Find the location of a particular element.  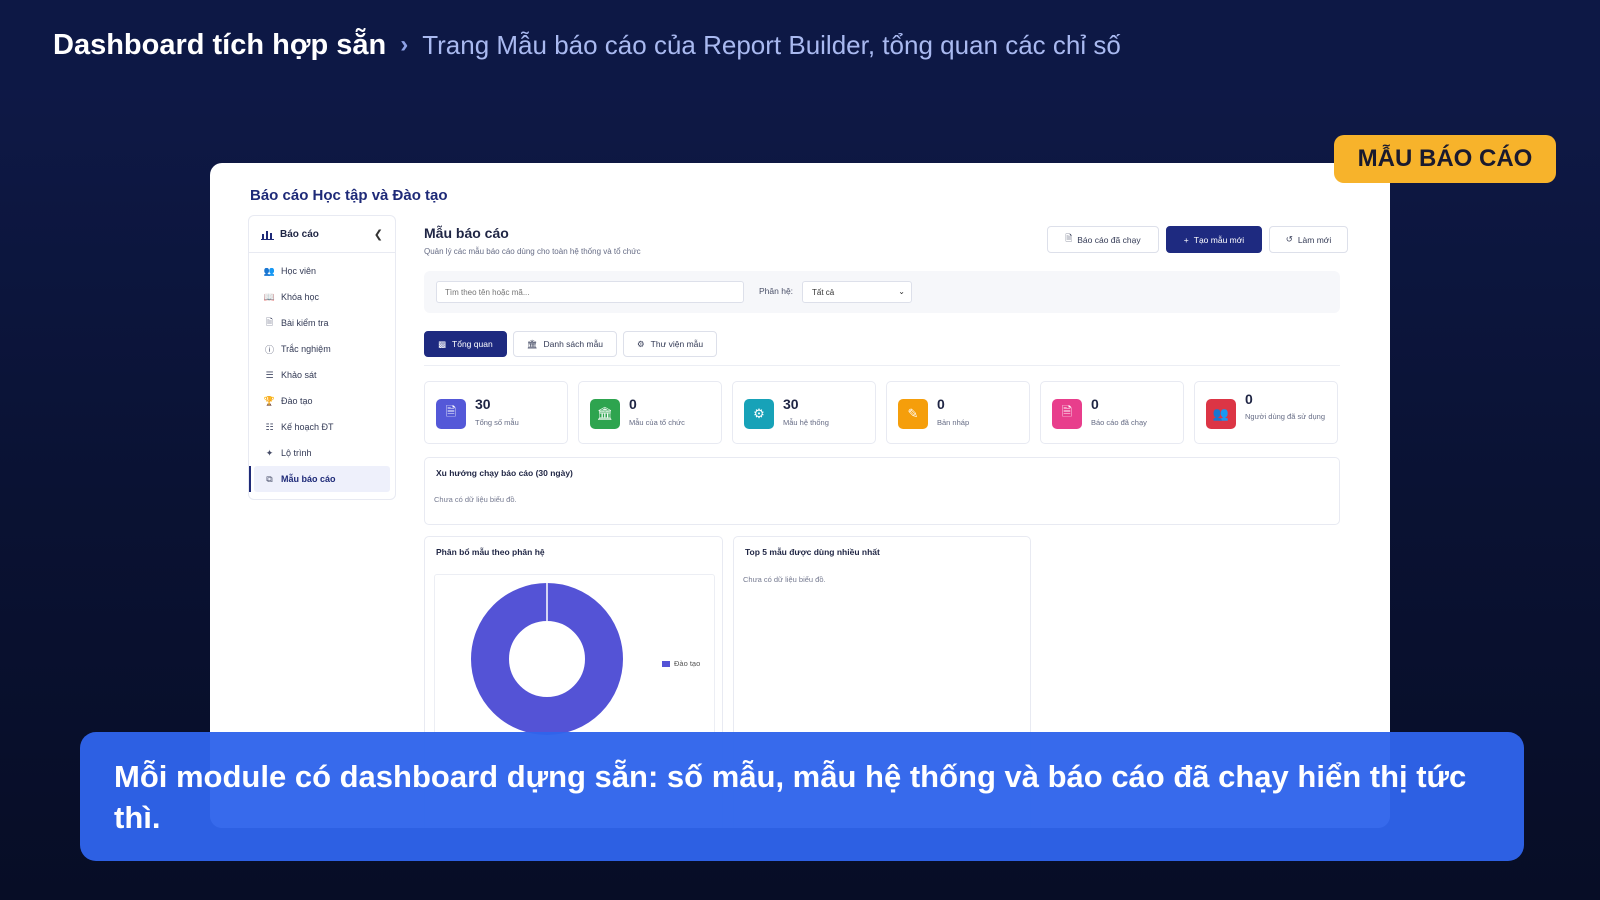

module-filter-label: Phân hệ: is located at coordinates (776, 291).